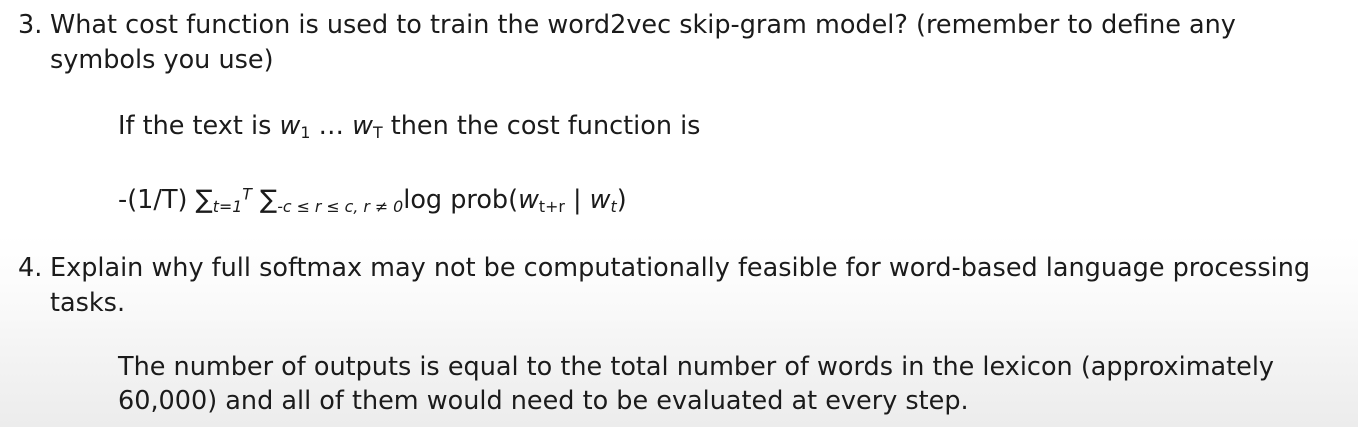 This screenshot has height=427, width=1358. I want to click on sum-outer-upper: T, so click(247, 194).